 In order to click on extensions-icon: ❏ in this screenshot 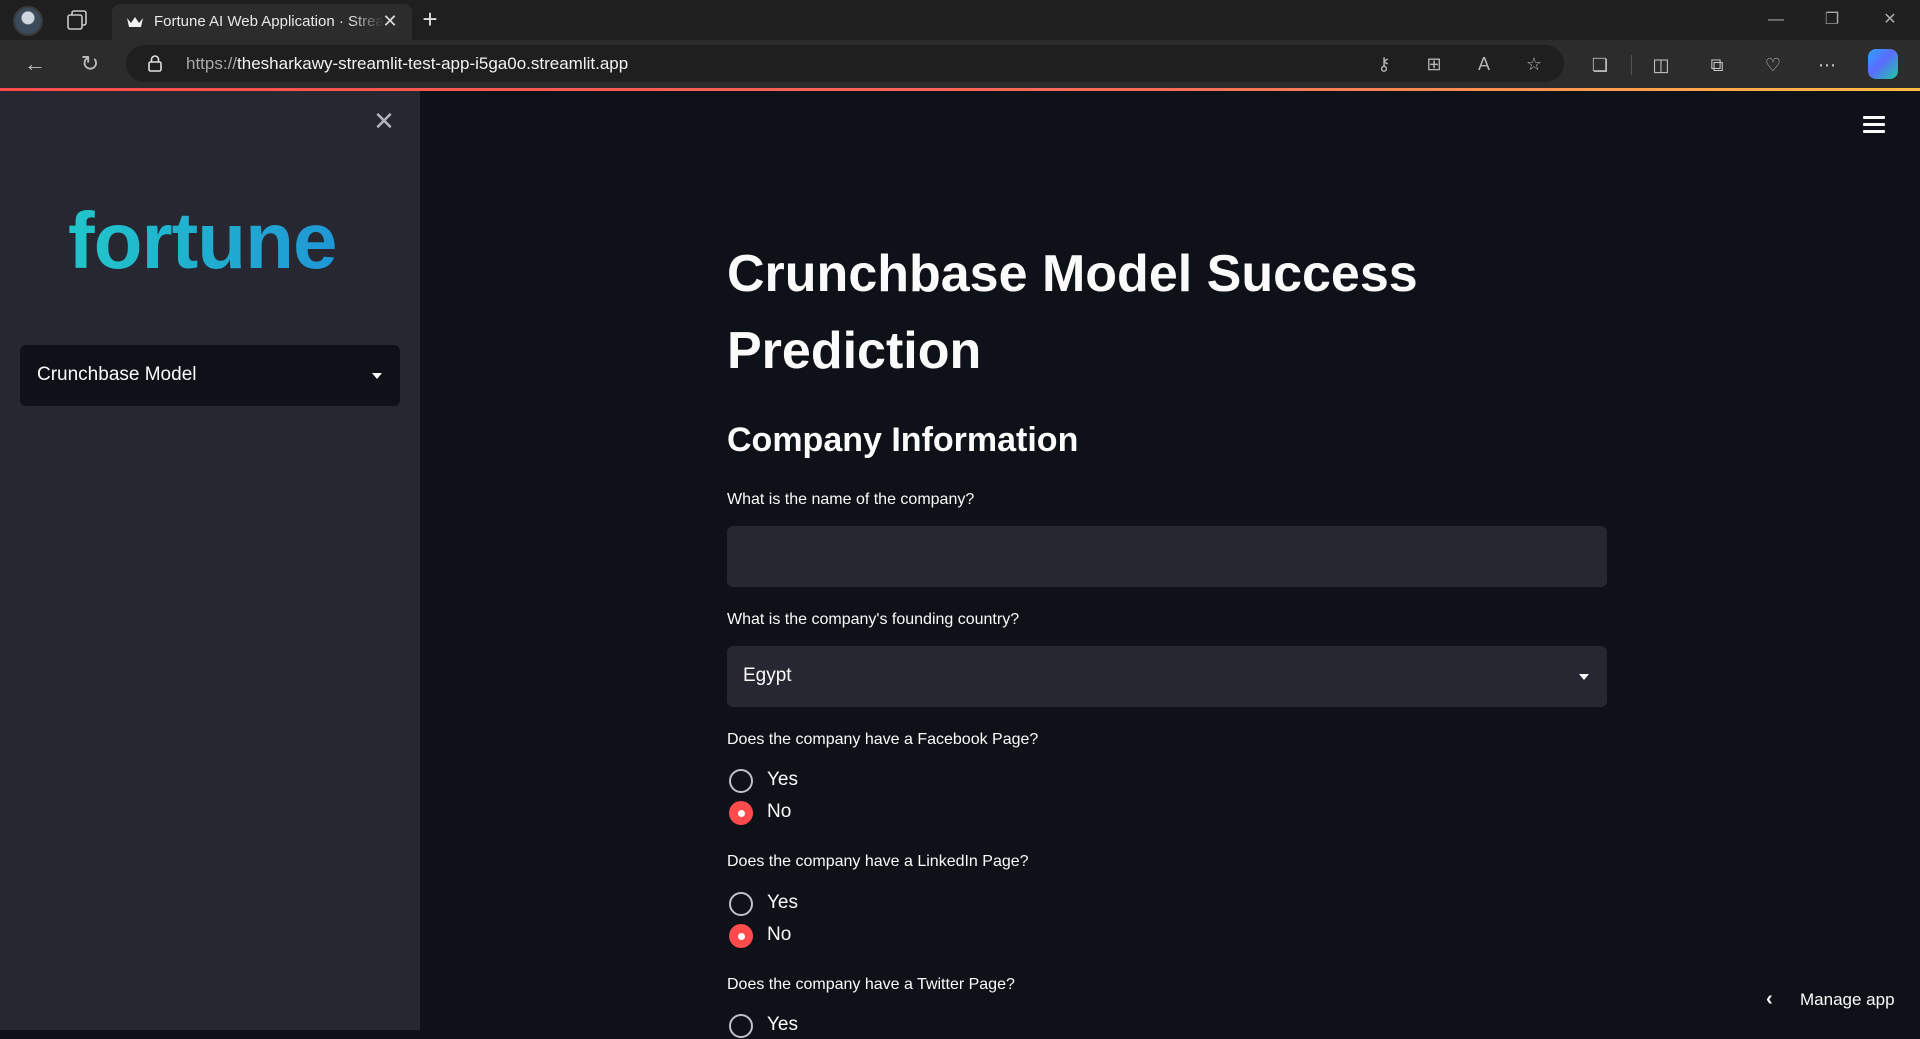, I will do `click(1600, 65)`.